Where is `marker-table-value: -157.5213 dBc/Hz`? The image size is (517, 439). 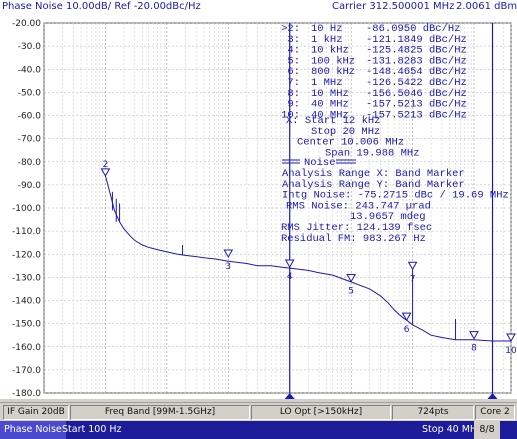 marker-table-value: -157.5213 dBc/Hz is located at coordinates (416, 115).